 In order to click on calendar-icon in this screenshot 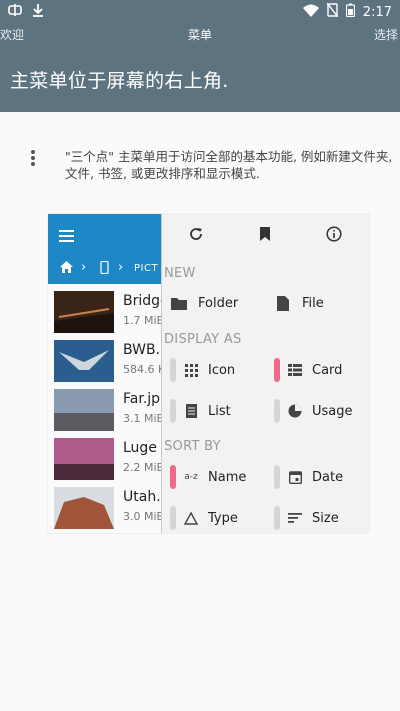, I will do `click(295, 477)`.